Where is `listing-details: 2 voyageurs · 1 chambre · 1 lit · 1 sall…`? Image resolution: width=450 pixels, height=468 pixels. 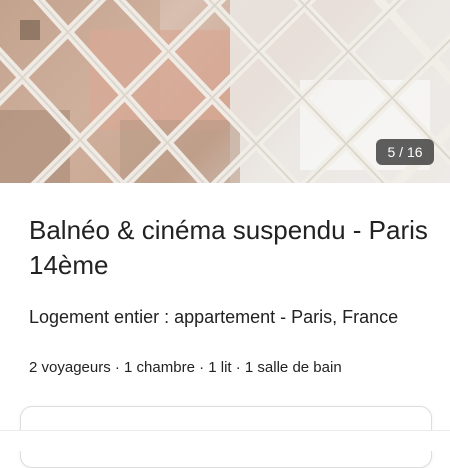
listing-details: 2 voyageurs · 1 chambre · 1 lit · 1 sall… is located at coordinates (185, 367).